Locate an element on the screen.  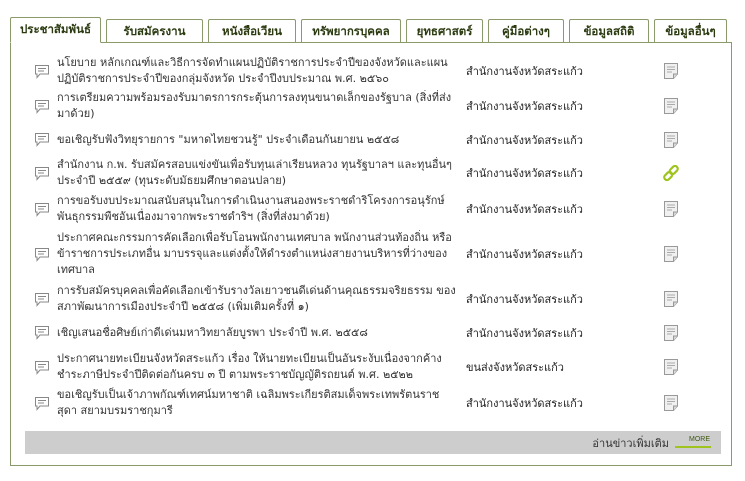
tab-label: ข้อมูลอื่นๆ is located at coordinates (690, 30).